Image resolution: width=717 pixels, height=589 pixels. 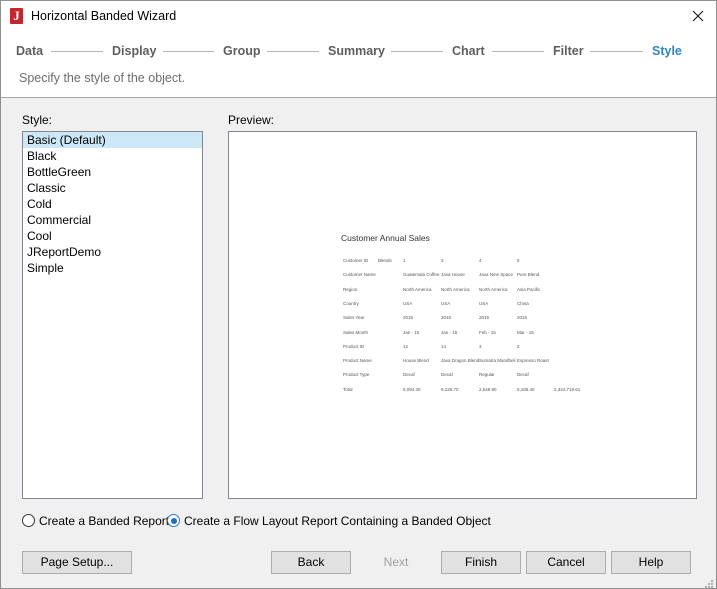 What do you see at coordinates (468, 51) in the screenshot?
I see `step-chart: Chart` at bounding box center [468, 51].